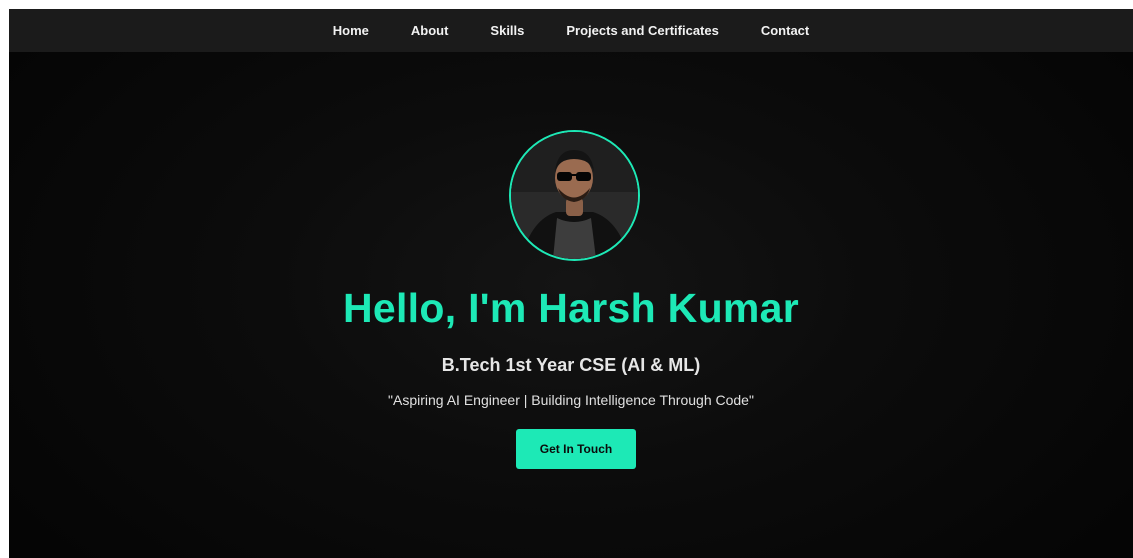  What do you see at coordinates (576, 449) in the screenshot?
I see `get-in-touch-button: Get In Touch` at bounding box center [576, 449].